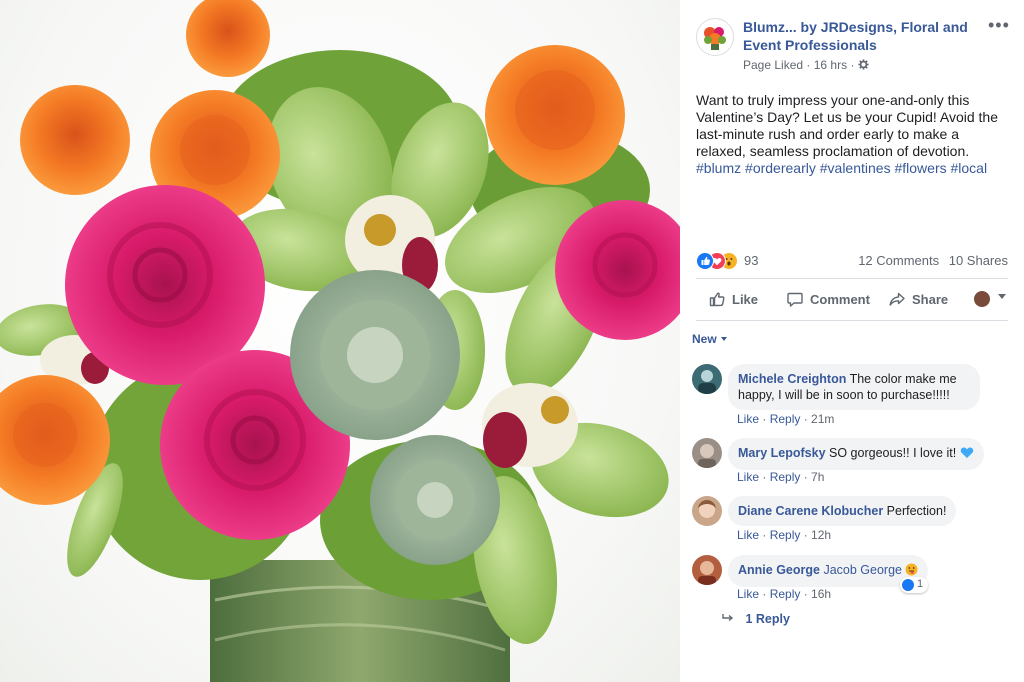 This screenshot has width=1024, height=682. I want to click on thumbs-up-icon, so click(717, 299).